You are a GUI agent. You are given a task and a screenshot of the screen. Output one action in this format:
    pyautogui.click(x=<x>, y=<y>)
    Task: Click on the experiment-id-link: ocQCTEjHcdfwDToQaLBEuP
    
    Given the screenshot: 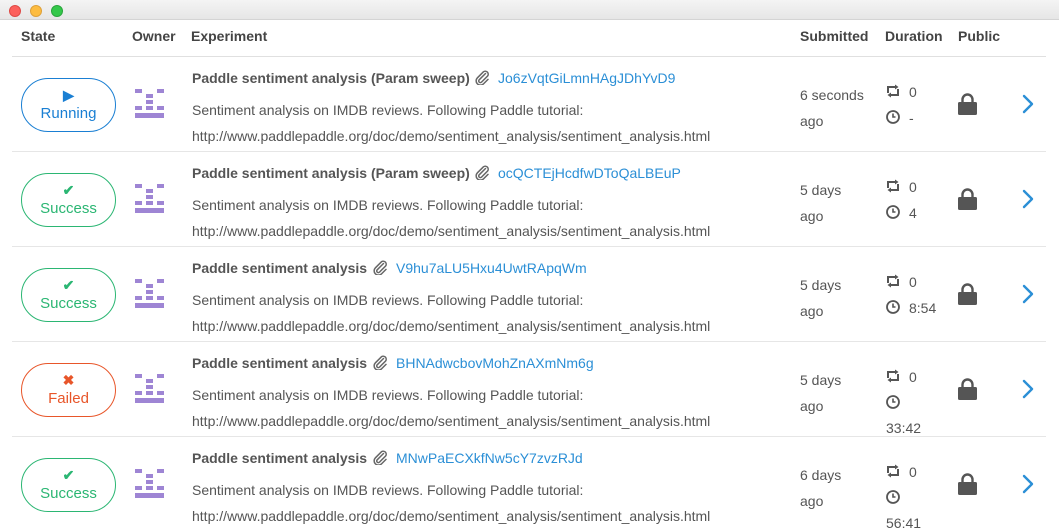 What is the action you would take?
    pyautogui.click(x=589, y=173)
    